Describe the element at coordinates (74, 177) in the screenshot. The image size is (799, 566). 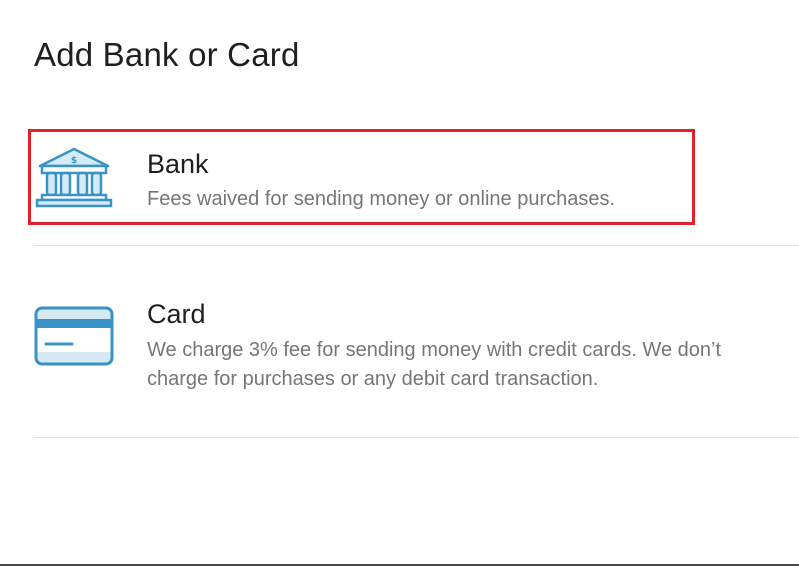
I see `bank-icon: $` at that location.